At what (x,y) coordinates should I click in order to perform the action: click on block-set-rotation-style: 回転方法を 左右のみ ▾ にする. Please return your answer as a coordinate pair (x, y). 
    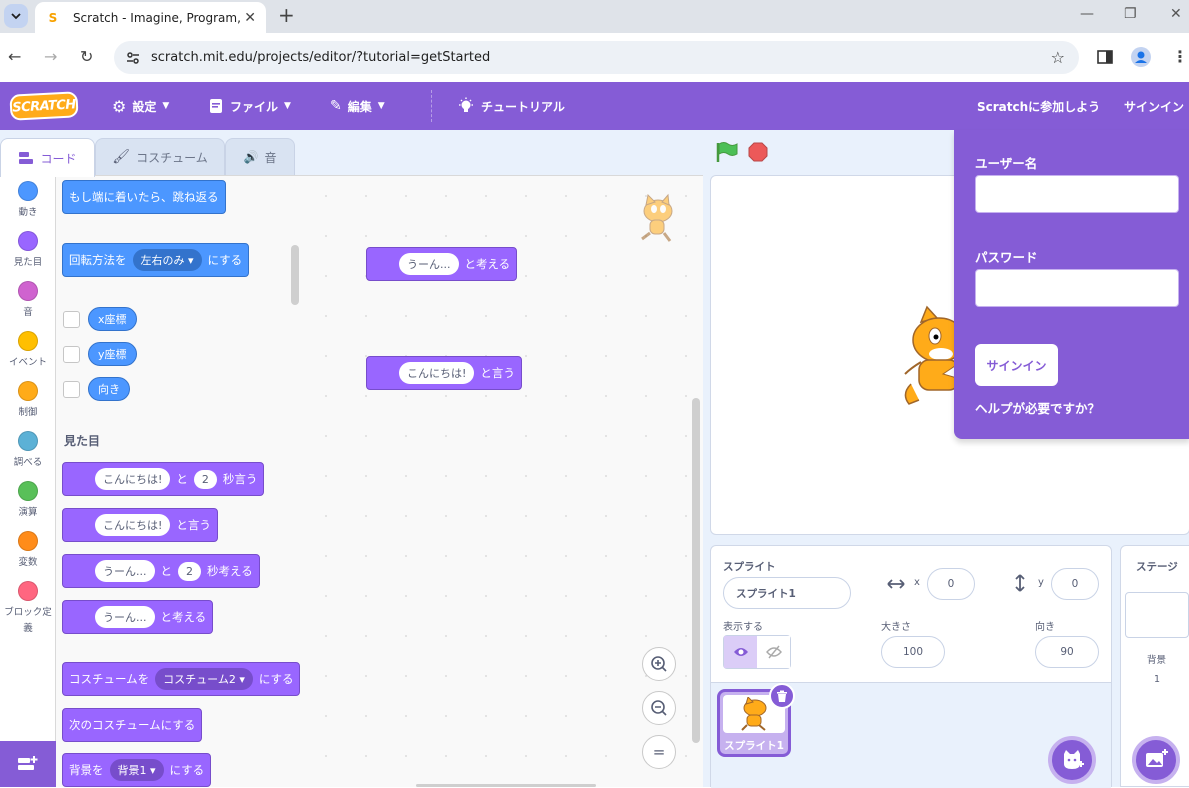
    Looking at the image, I should click on (156, 260).